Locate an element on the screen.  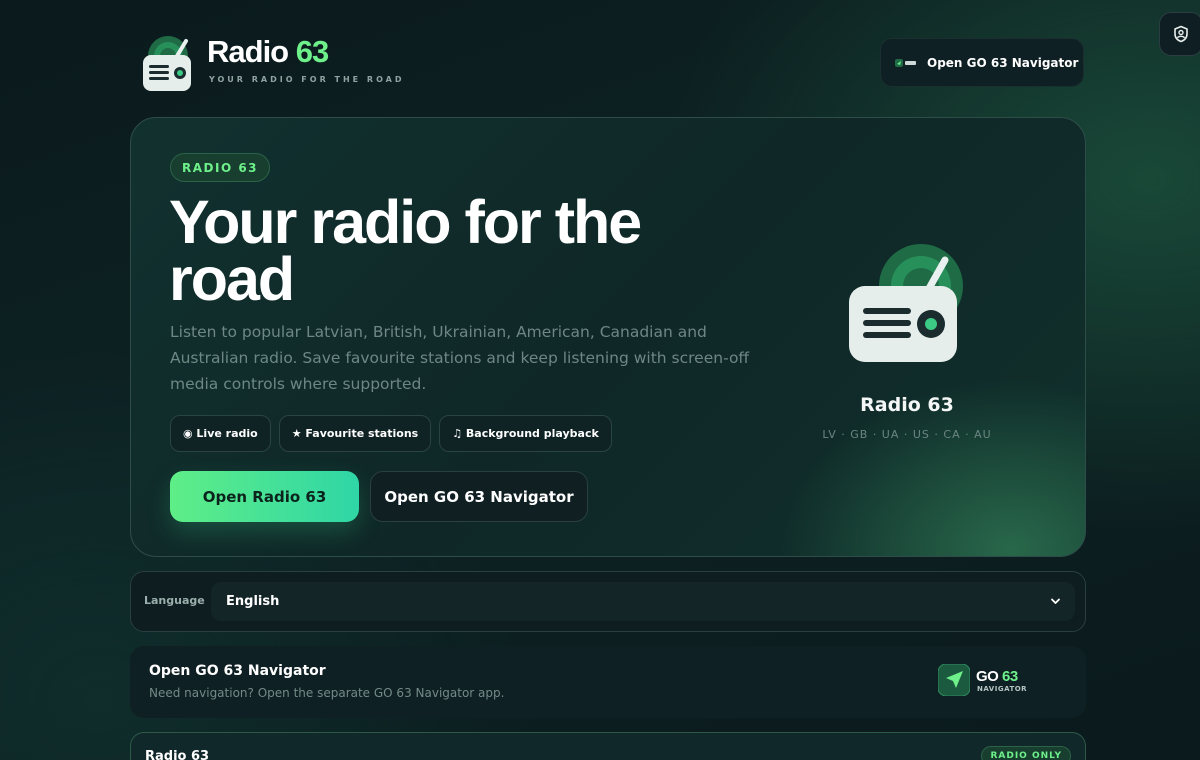
language-bar: Language English is located at coordinates (608, 601).